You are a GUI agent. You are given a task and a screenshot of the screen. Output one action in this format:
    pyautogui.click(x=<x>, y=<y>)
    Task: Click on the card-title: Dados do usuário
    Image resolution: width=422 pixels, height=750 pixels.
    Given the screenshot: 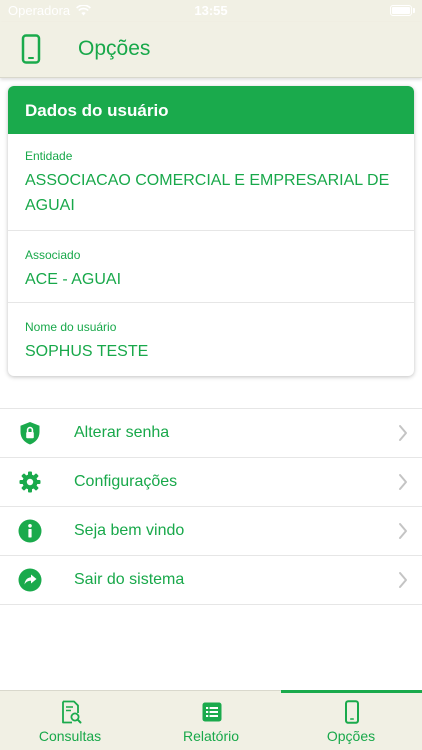 What is the action you would take?
    pyautogui.click(x=211, y=110)
    